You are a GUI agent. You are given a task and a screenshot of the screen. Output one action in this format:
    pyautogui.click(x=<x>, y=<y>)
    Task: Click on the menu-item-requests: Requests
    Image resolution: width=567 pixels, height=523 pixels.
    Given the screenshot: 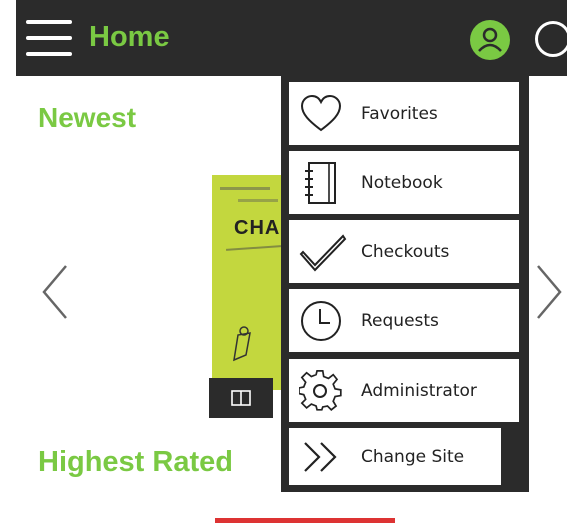 What is the action you would take?
    pyautogui.click(x=404, y=320)
    